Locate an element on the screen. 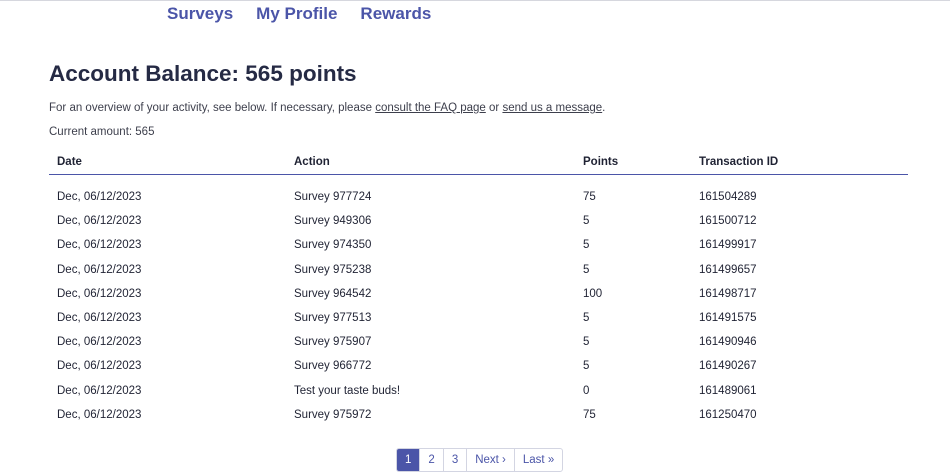 The image size is (950, 475). top-divider is located at coordinates (475, 0).